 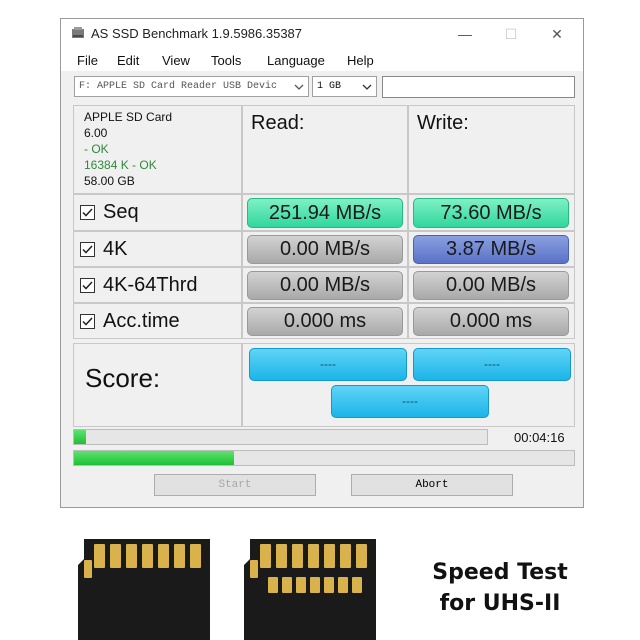 I want to click on minimize-button: —, so click(x=465, y=34).